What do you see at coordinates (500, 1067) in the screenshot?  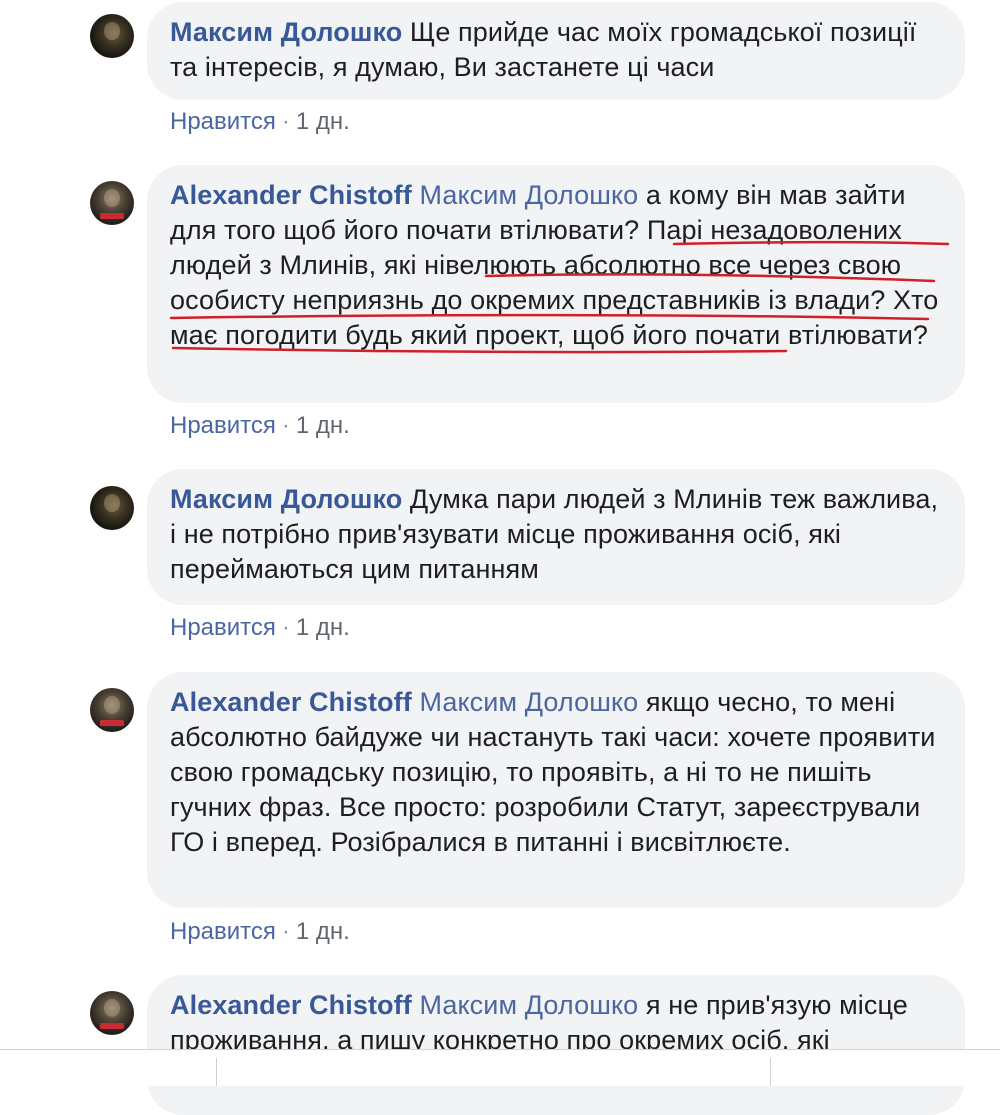 I see `bottom-toolbar` at bounding box center [500, 1067].